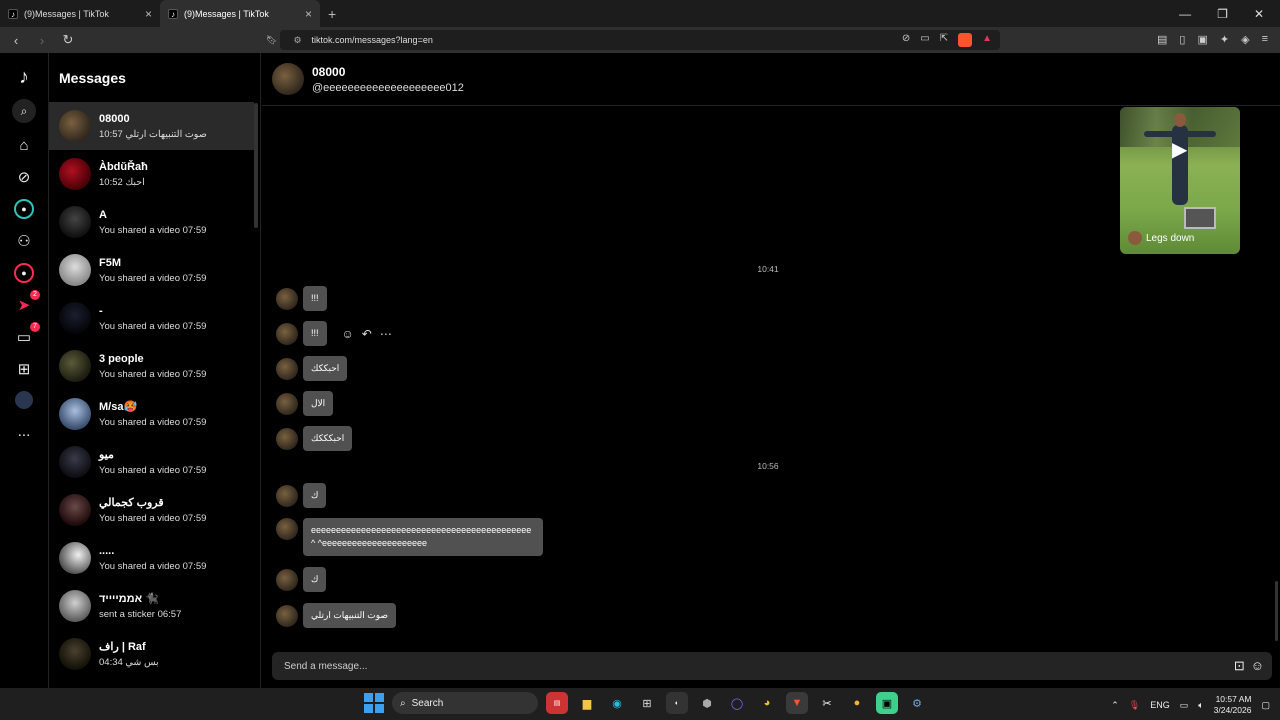  Describe the element at coordinates (318, 403) in the screenshot. I see `message-bubble: الال` at that location.